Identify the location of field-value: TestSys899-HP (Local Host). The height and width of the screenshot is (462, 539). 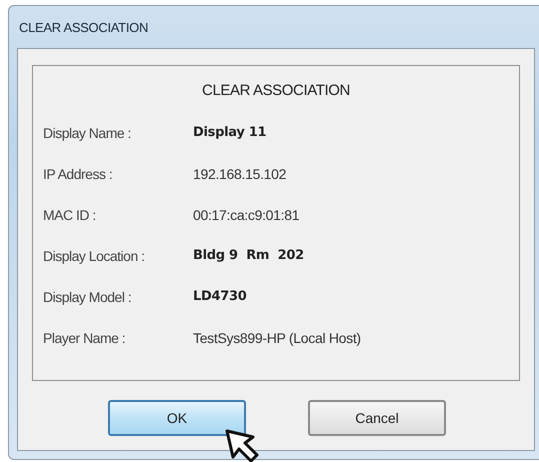
(277, 338).